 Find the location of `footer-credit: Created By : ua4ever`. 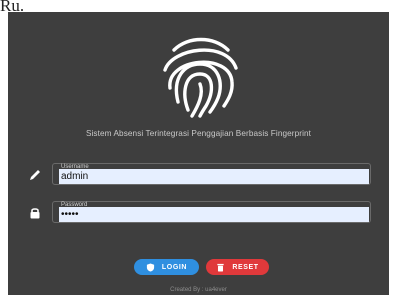

footer-credit: Created By : ua4ever is located at coordinates (198, 290).